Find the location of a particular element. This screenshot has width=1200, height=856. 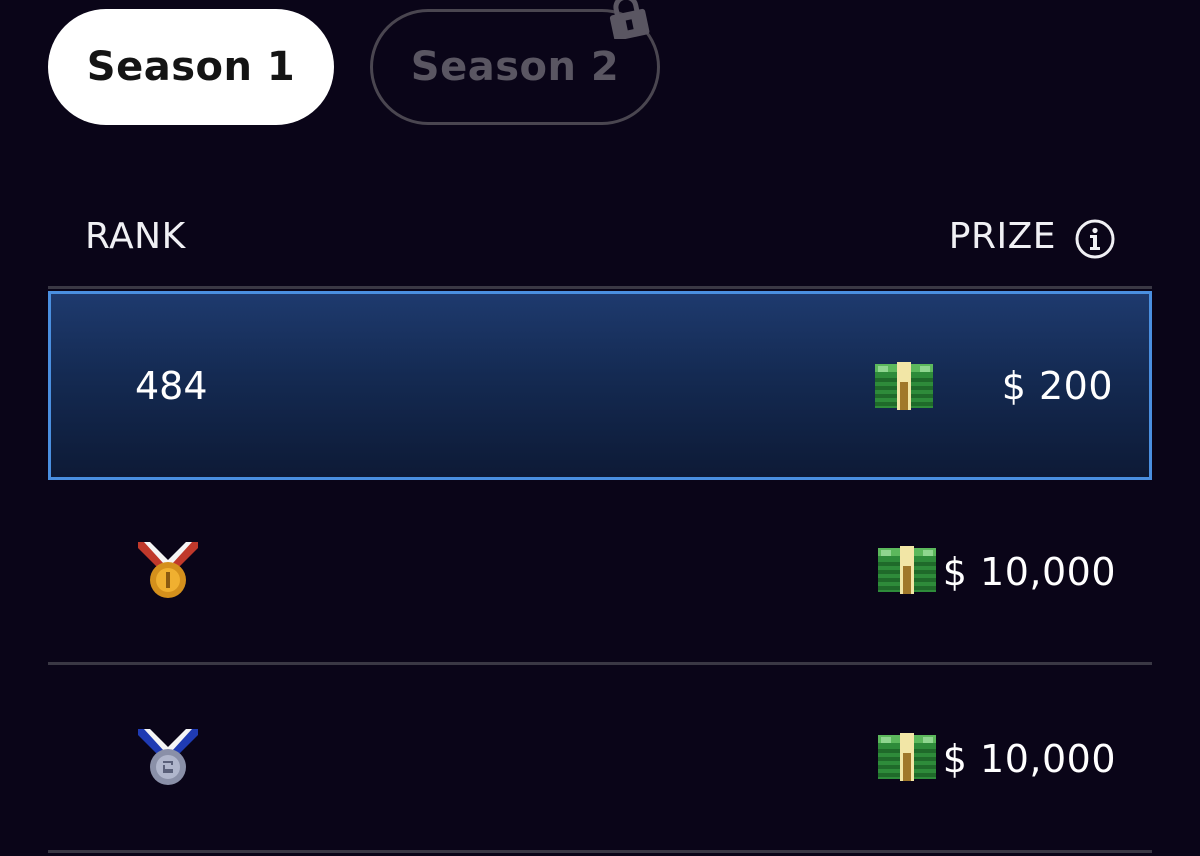

row-divider is located at coordinates (600, 851).